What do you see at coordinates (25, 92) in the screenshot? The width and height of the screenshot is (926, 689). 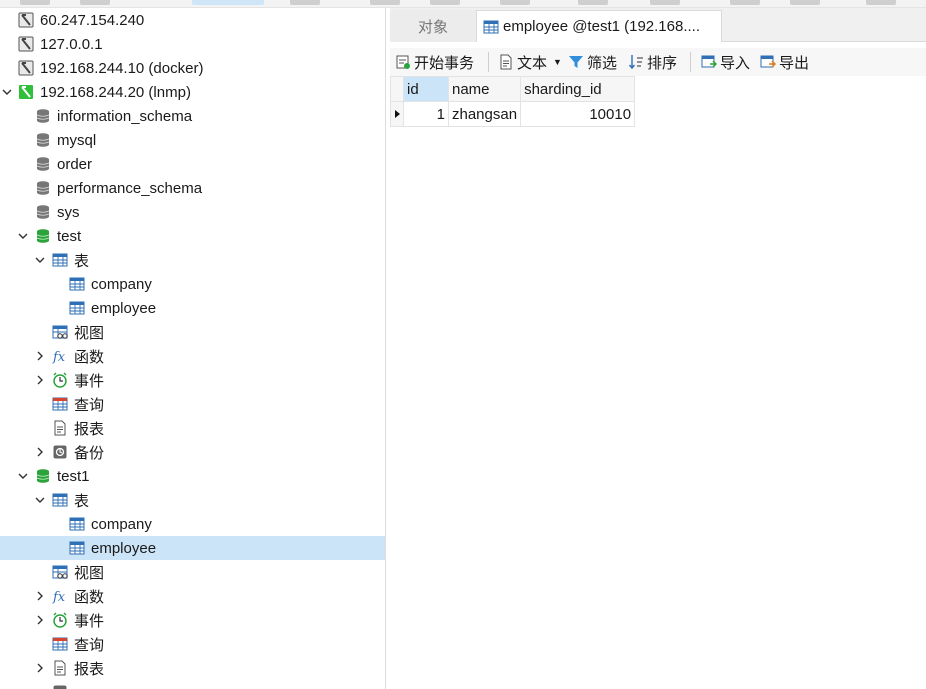 I see `connection-open-icon` at bounding box center [25, 92].